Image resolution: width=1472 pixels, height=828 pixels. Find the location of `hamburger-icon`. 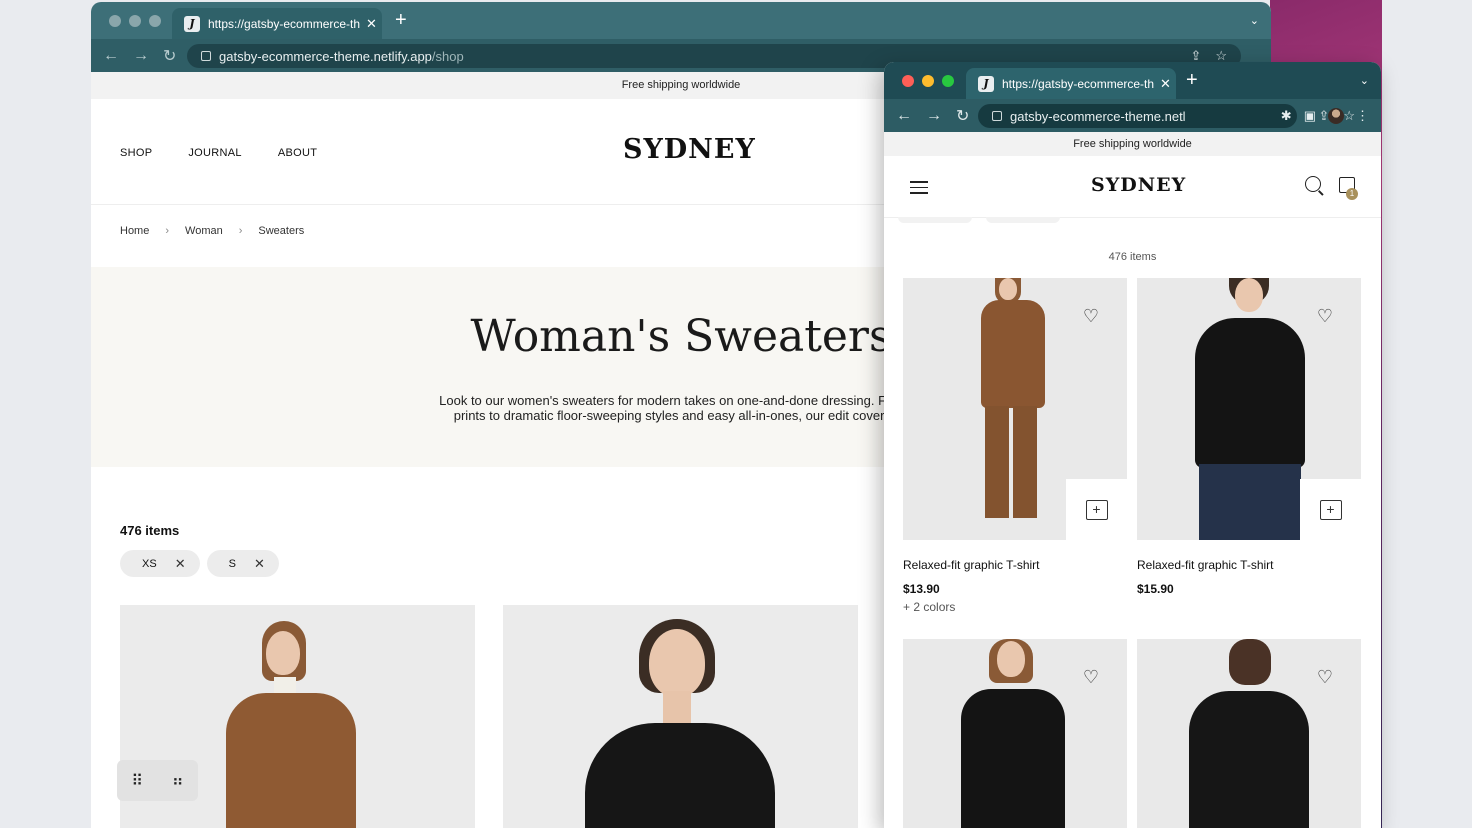

hamburger-icon is located at coordinates (919, 187).